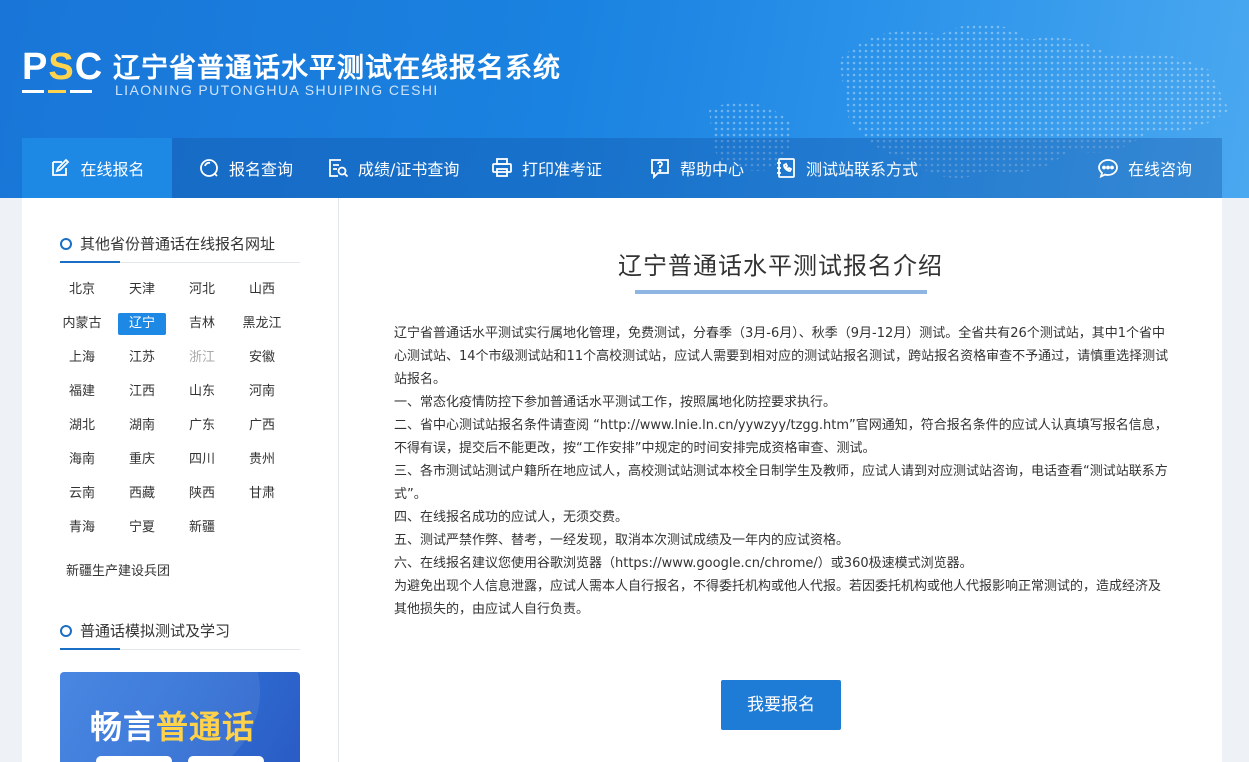 The width and height of the screenshot is (1249, 762). What do you see at coordinates (82, 528) in the screenshot?
I see `province-link: 青海` at bounding box center [82, 528].